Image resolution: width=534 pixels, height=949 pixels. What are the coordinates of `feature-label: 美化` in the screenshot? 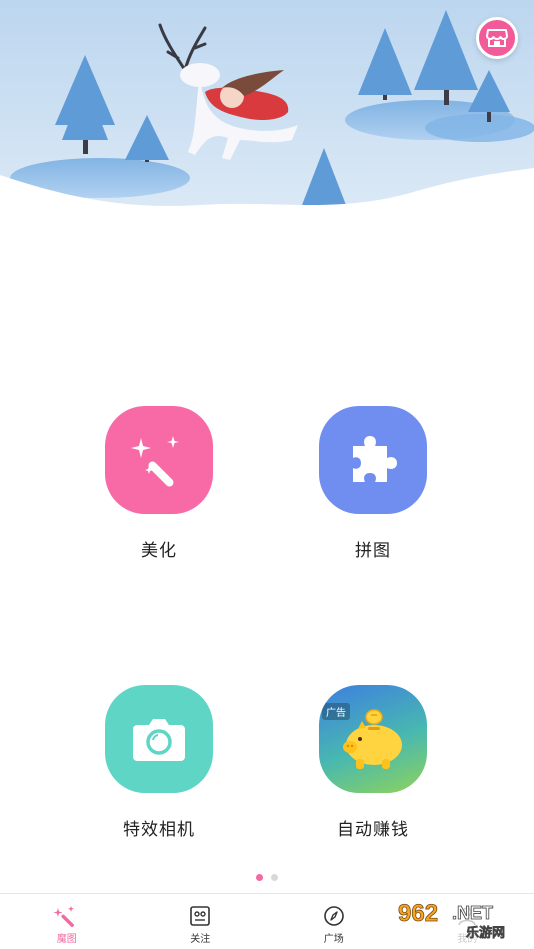 It's located at (159, 550).